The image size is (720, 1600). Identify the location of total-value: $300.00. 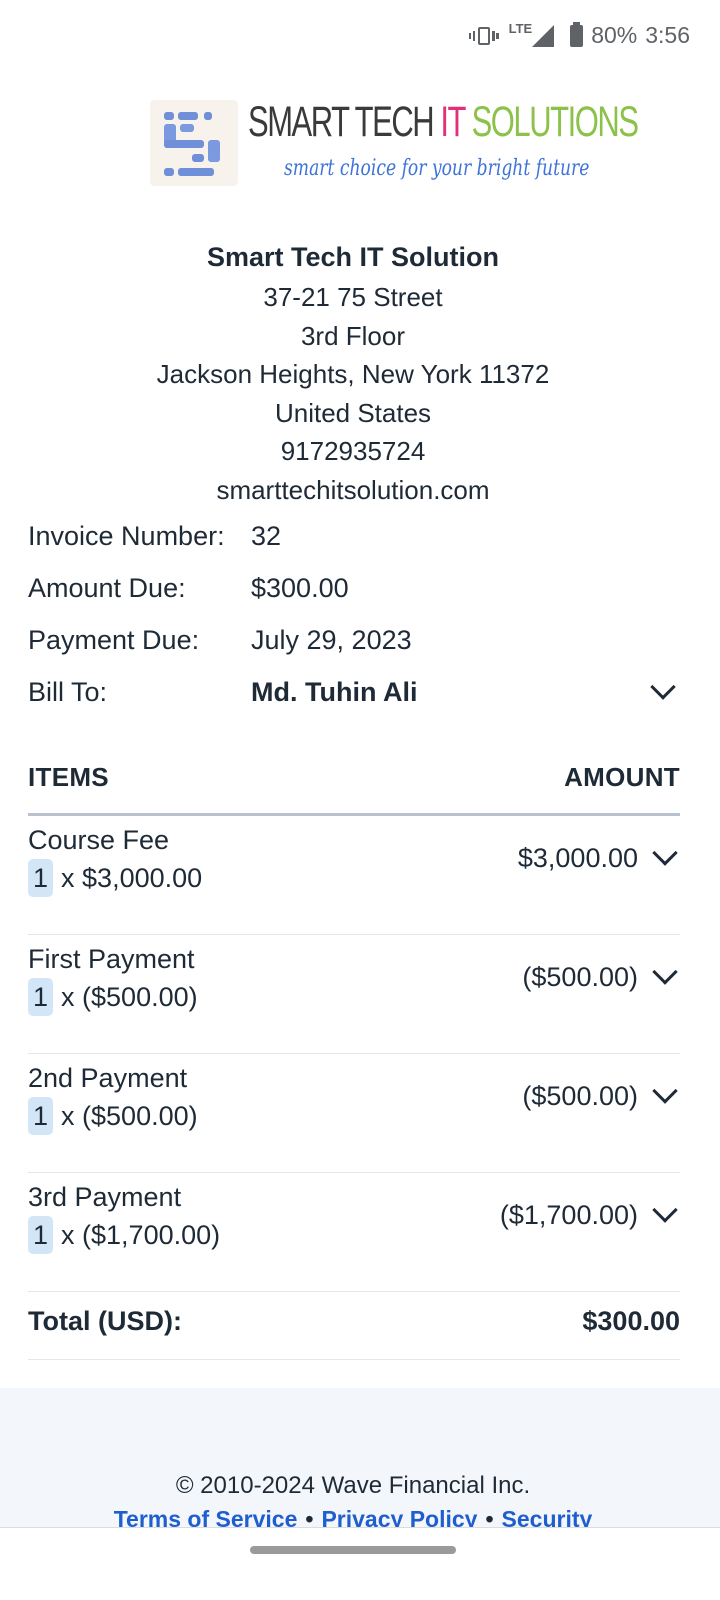
(631, 1321).